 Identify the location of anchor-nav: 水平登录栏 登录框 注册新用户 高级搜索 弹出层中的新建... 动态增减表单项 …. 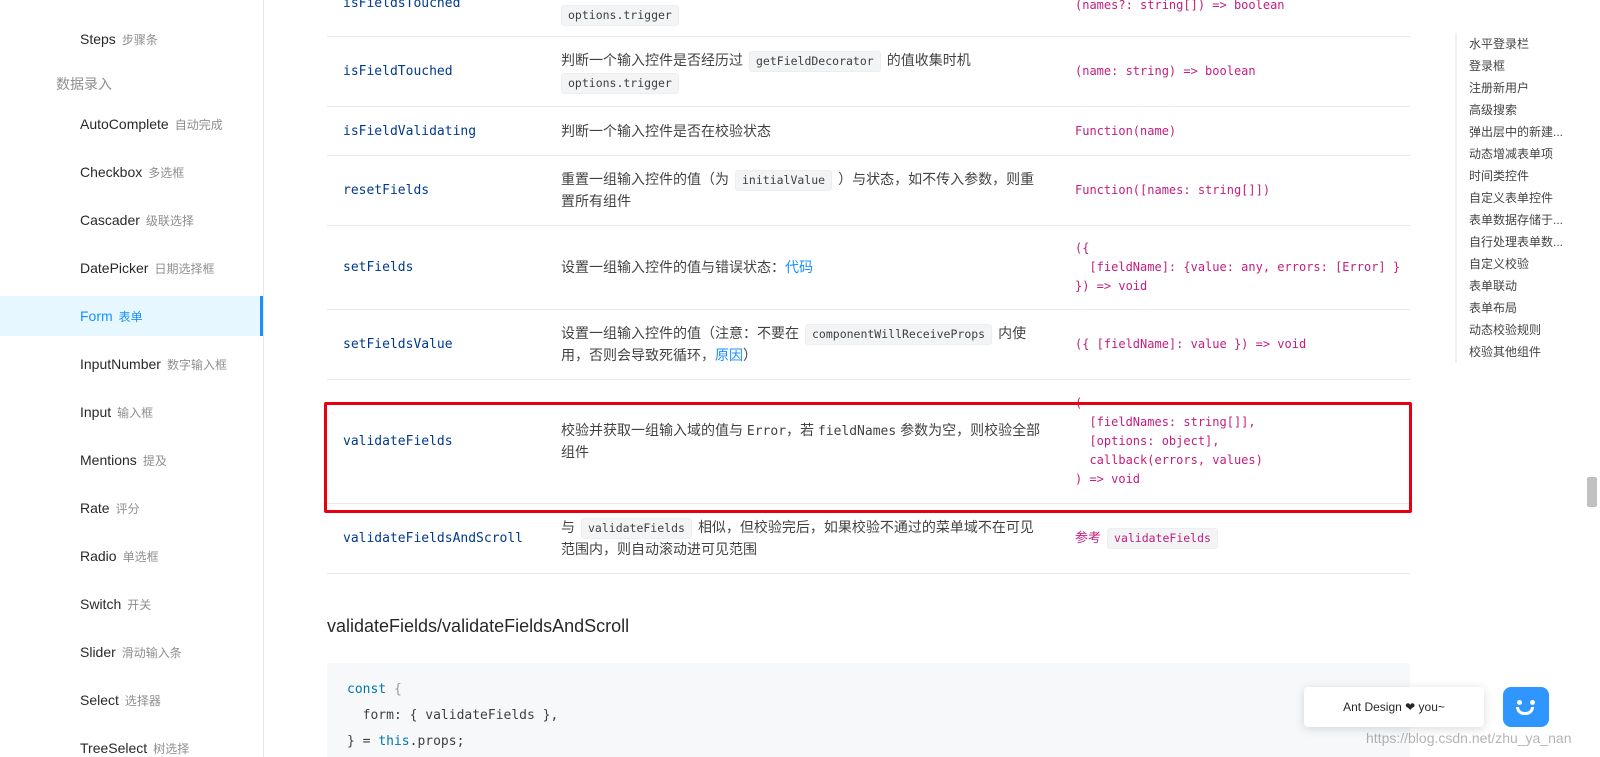
(1512, 198).